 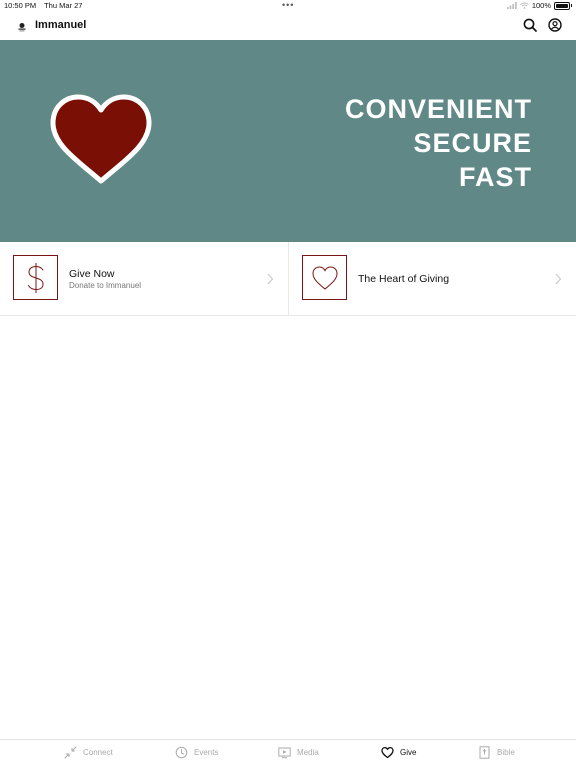 I want to click on heart-of-giving-thumbnail, so click(x=324, y=277).